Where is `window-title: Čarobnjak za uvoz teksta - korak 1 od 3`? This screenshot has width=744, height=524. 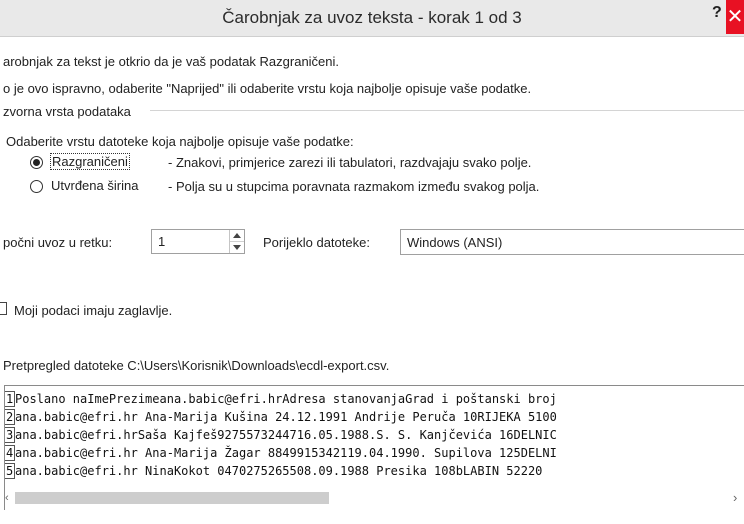 window-title: Čarobnjak za uvoz teksta - korak 1 od 3 is located at coordinates (372, 17).